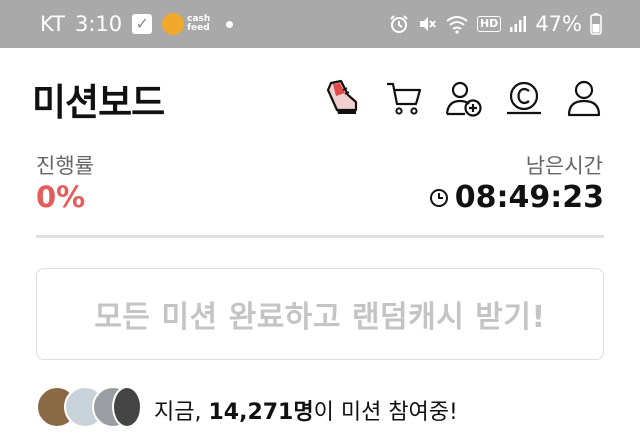 The image size is (640, 440). I want to click on hd-voice-icon: HD, so click(489, 24).